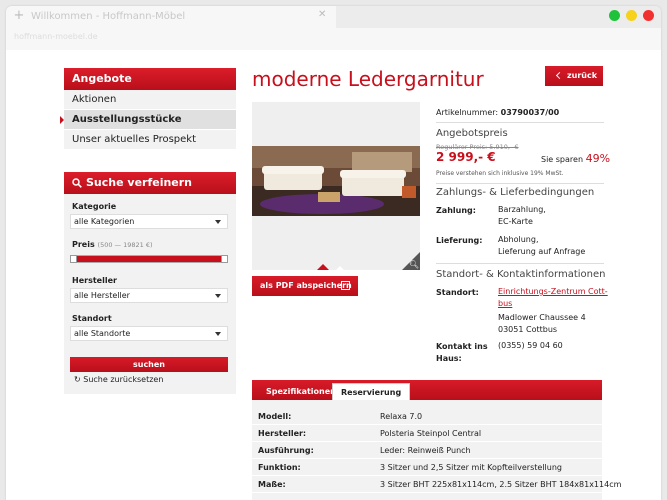  Describe the element at coordinates (150, 79) in the screenshot. I see `offers-header: Angebote` at that location.